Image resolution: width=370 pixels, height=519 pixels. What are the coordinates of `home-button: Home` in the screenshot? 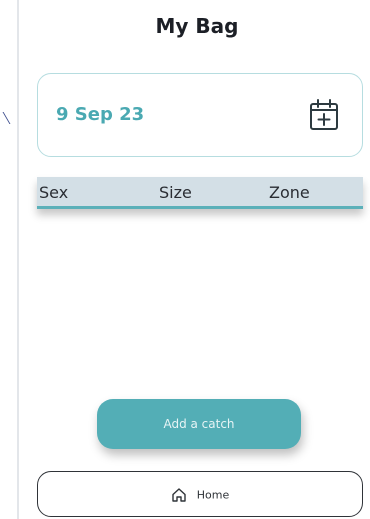 It's located at (200, 494).